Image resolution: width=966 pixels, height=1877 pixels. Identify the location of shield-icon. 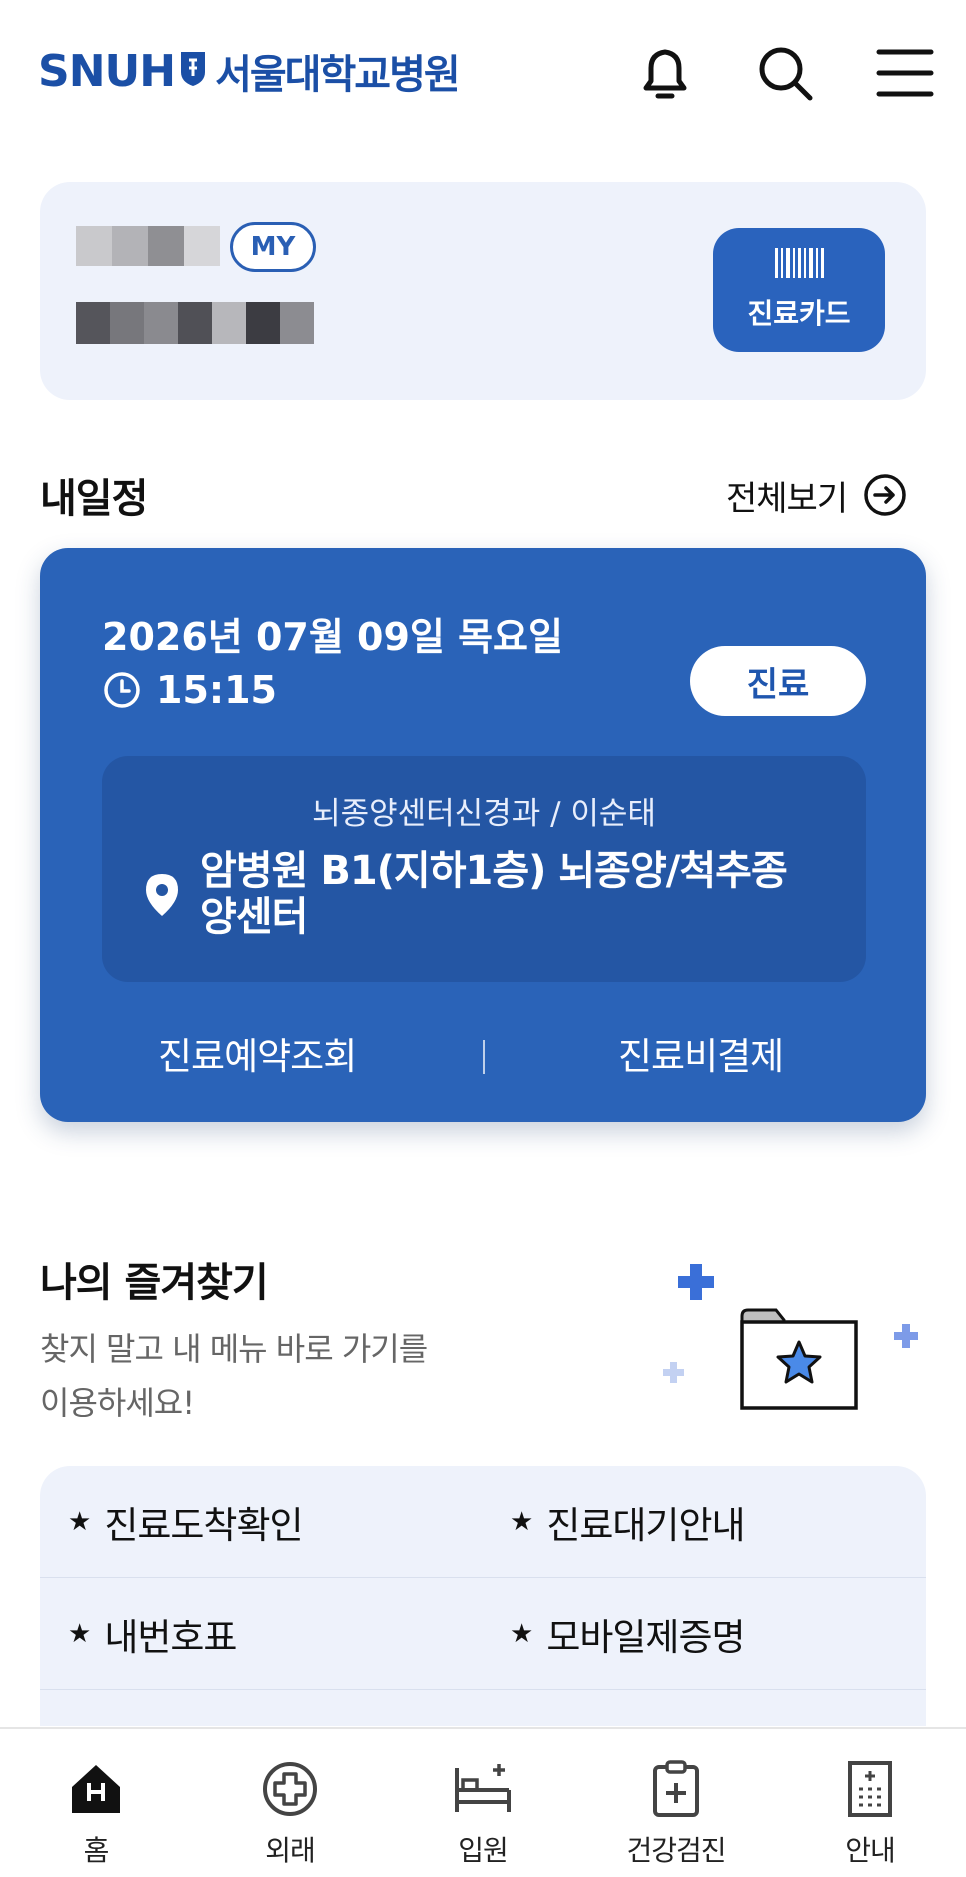
(193, 69).